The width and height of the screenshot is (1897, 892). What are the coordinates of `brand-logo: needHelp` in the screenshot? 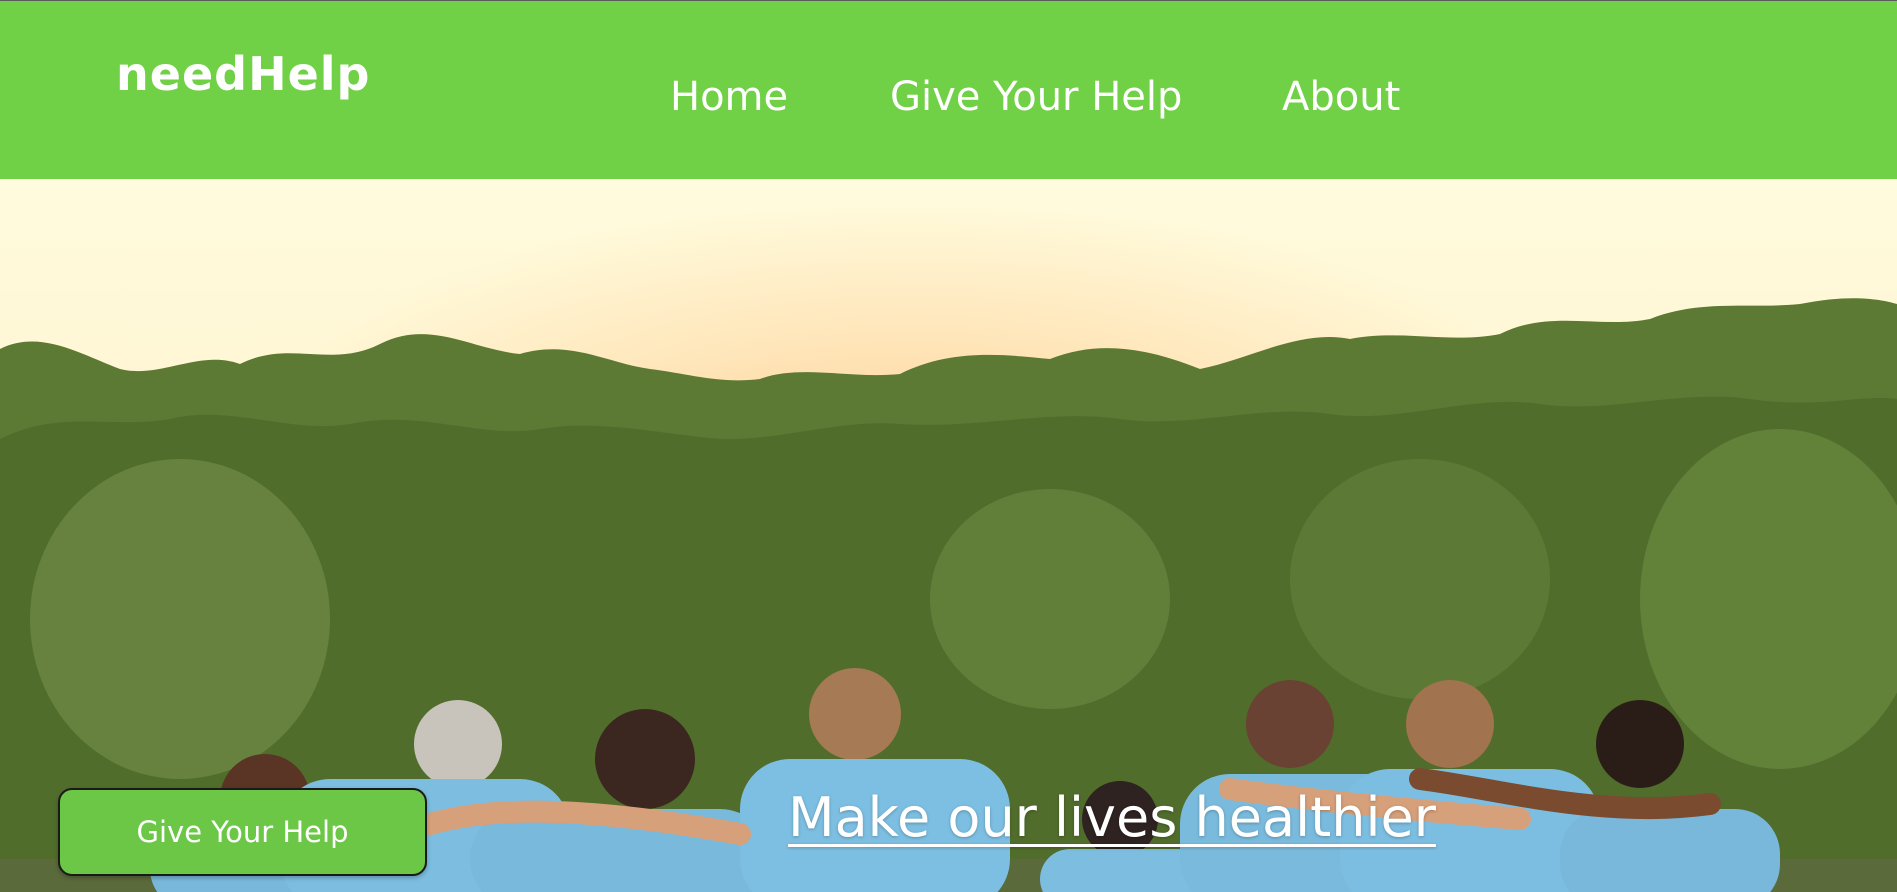 It's located at (243, 74).